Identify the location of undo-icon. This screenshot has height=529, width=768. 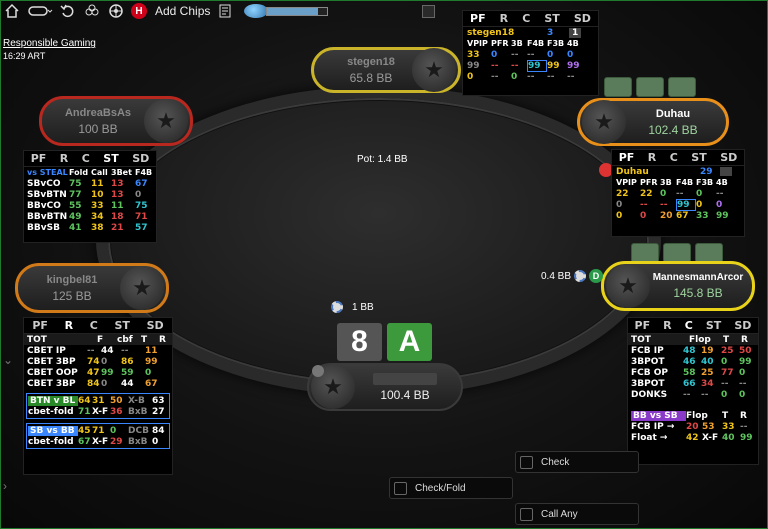
(68, 11).